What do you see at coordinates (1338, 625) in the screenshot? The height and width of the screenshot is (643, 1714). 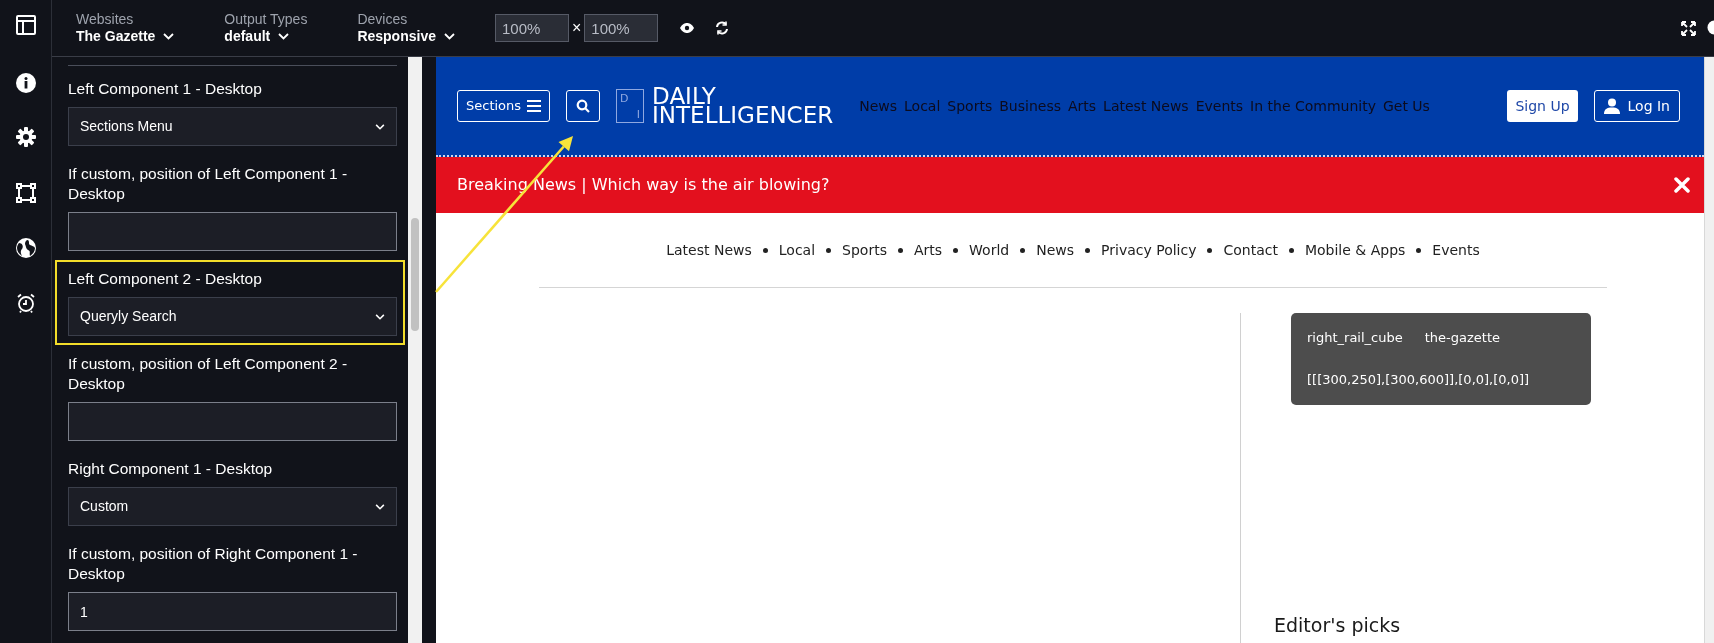 I see `section-heading: Editor's picks` at bounding box center [1338, 625].